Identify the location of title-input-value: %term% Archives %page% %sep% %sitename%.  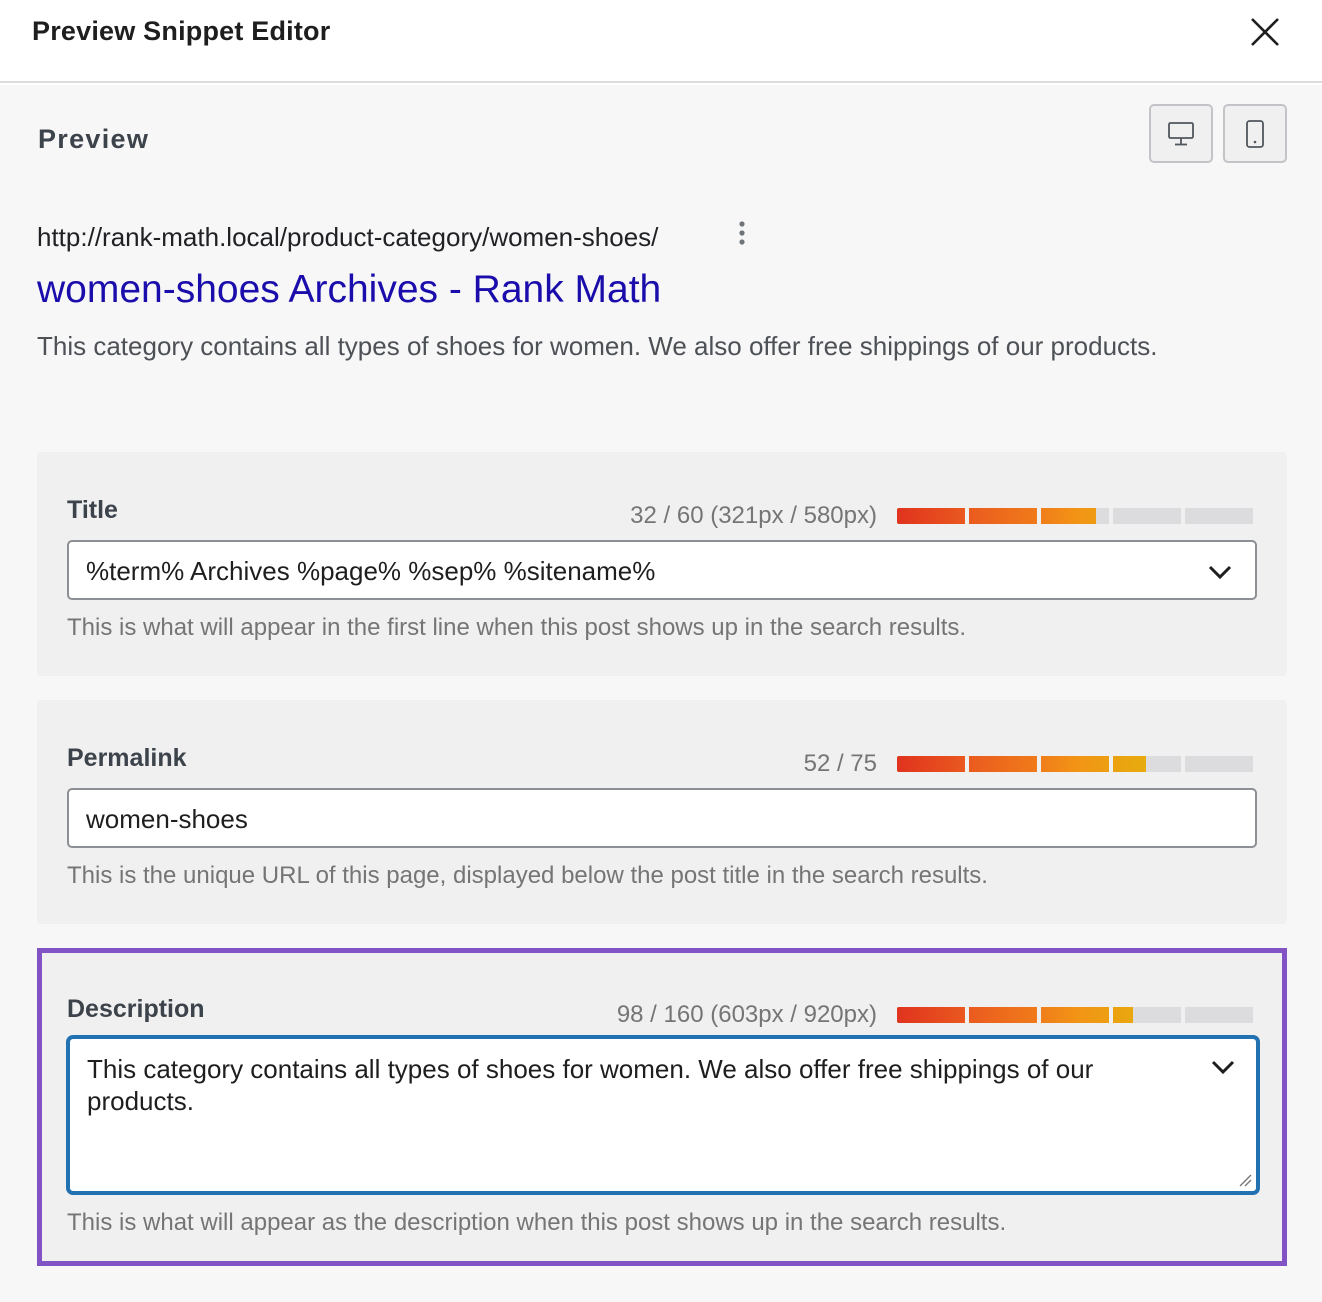
(371, 571).